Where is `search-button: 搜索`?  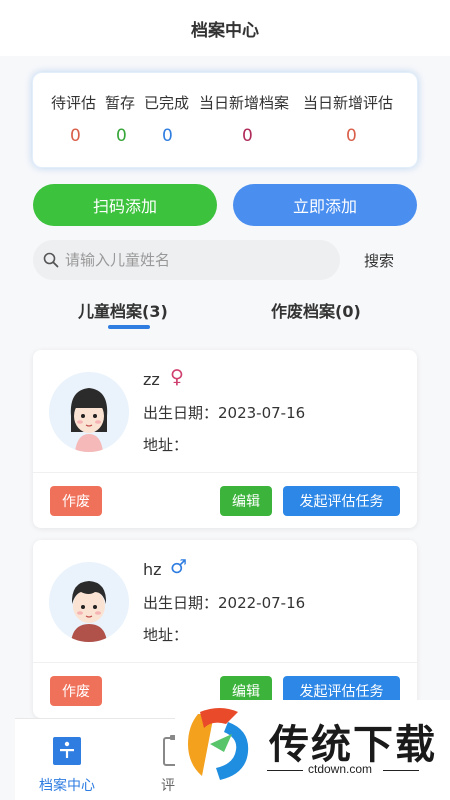 search-button: 搜索 is located at coordinates (379, 260).